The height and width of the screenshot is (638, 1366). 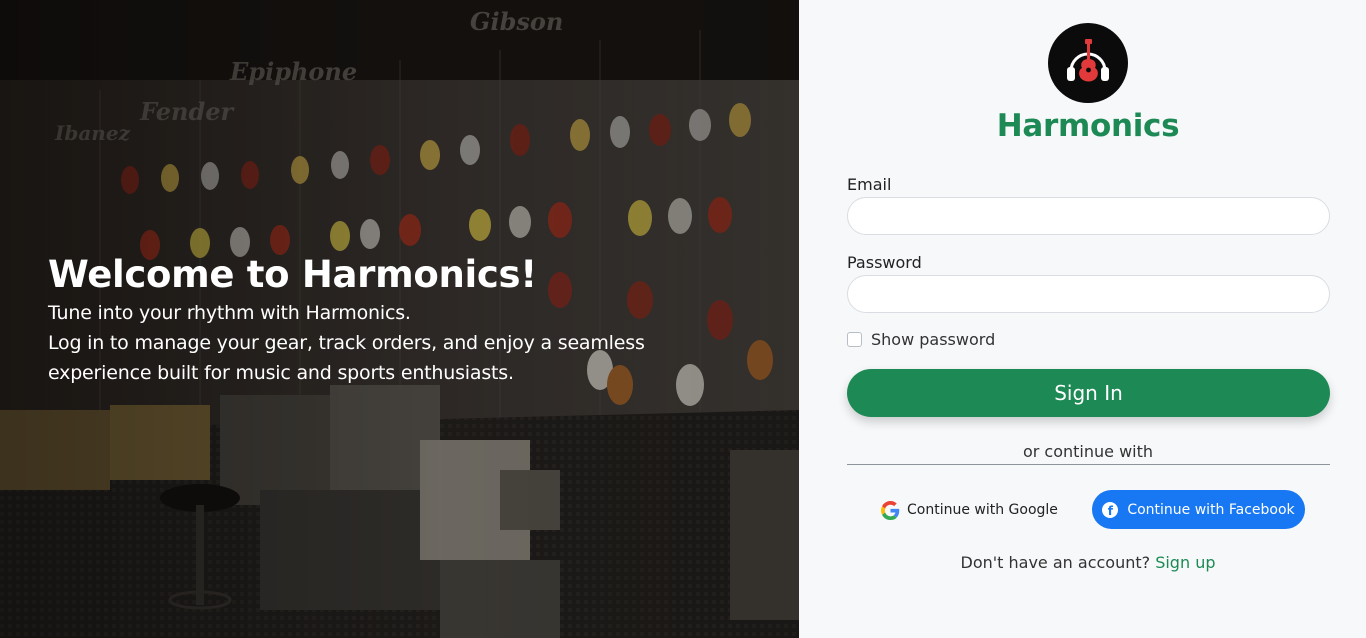 What do you see at coordinates (1088, 451) in the screenshot?
I see `continue-with-text: or continue with` at bounding box center [1088, 451].